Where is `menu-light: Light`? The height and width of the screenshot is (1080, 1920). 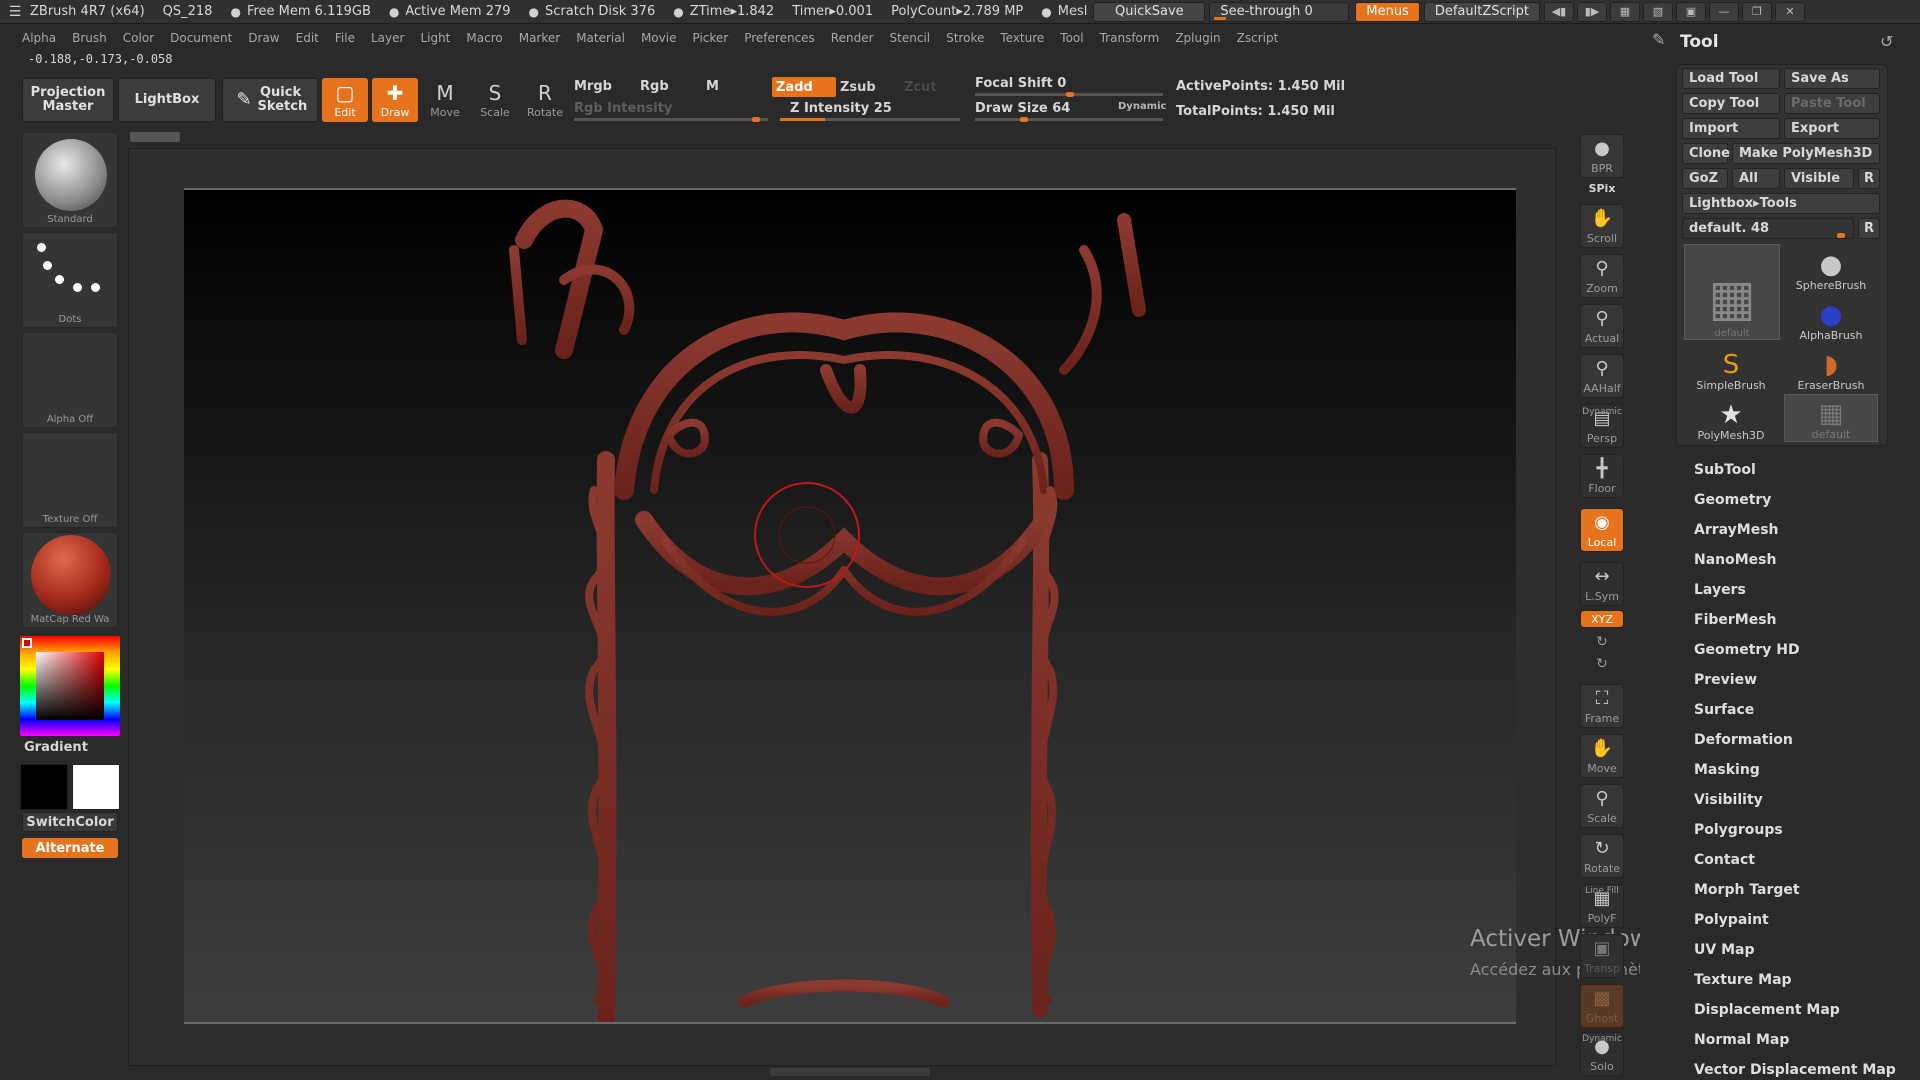
menu-light: Light is located at coordinates (435, 38).